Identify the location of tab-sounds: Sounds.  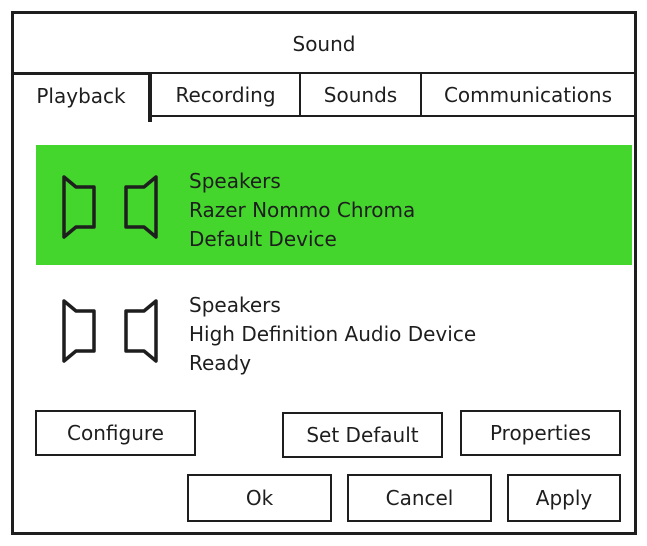
(361, 94).